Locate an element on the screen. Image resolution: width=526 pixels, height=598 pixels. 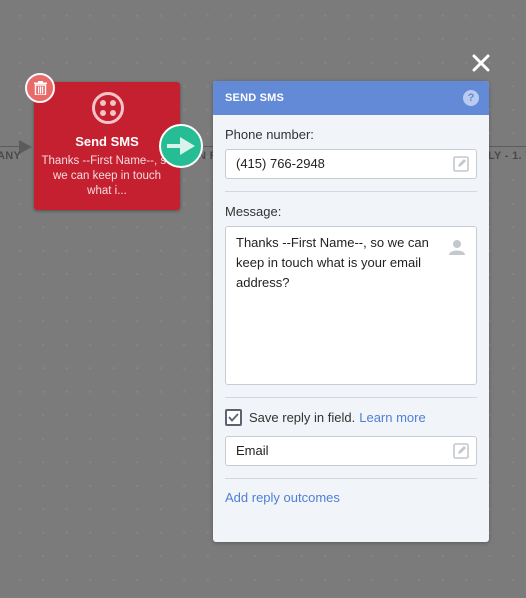
phone-number-label: Phone number: is located at coordinates (269, 134).